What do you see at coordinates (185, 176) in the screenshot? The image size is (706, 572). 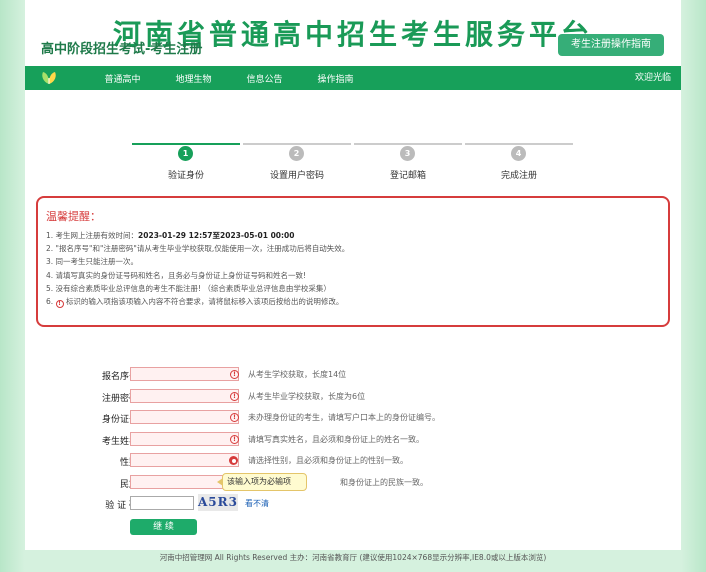 I see `step-1-label: 验证身份` at bounding box center [185, 176].